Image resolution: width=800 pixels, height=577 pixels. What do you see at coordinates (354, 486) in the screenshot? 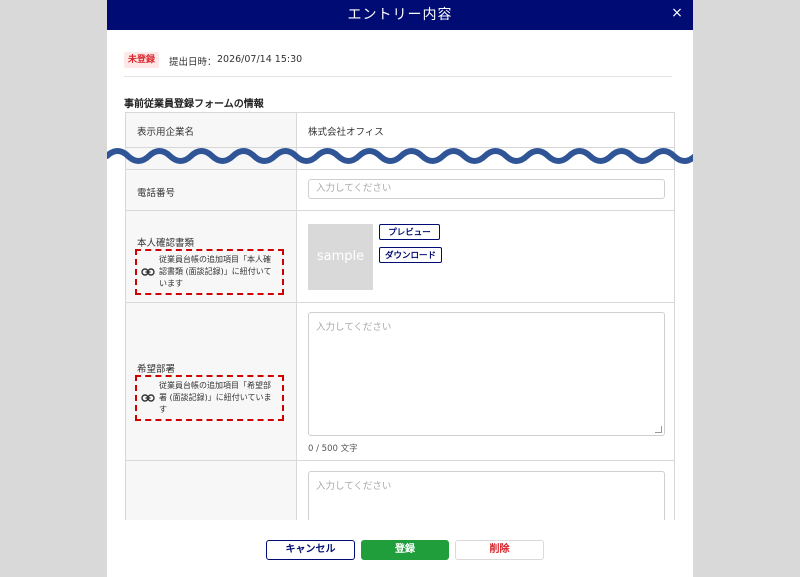
I see `extra-placeholder: 入力してください` at bounding box center [354, 486].